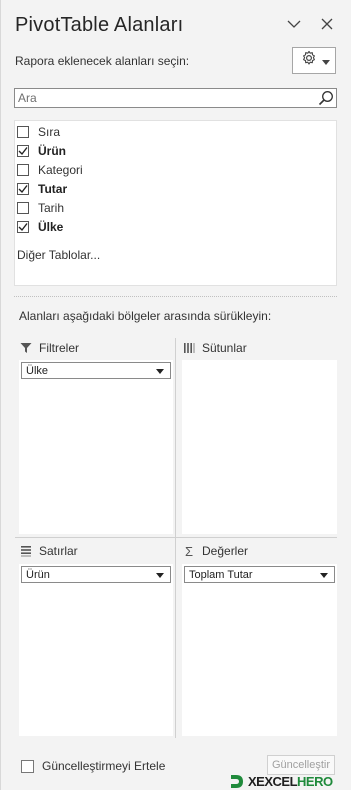  I want to click on logo-text-green: HERO, so click(315, 781).